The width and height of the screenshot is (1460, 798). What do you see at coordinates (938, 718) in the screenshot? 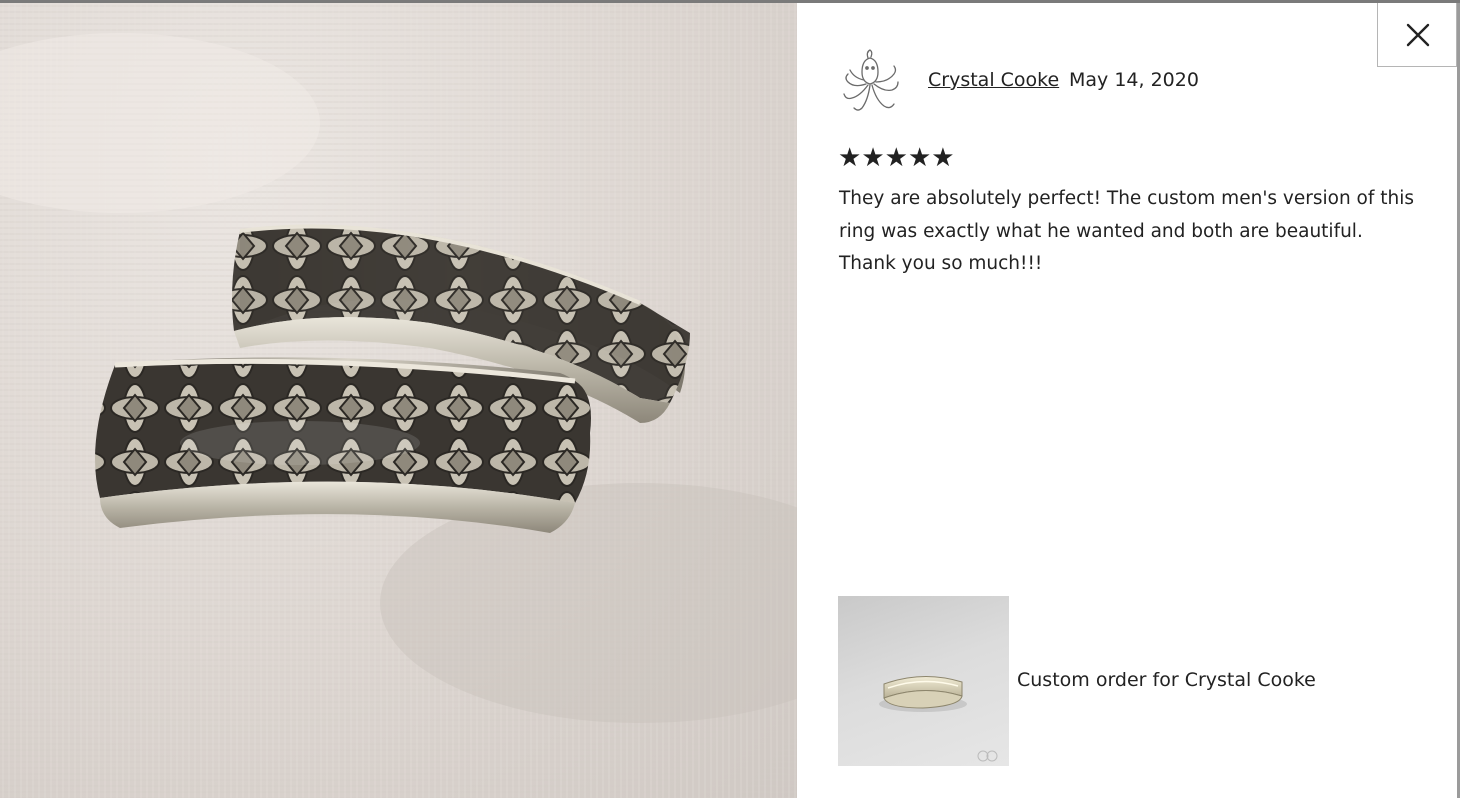
I see `ring-thumbnail-image` at bounding box center [938, 718].